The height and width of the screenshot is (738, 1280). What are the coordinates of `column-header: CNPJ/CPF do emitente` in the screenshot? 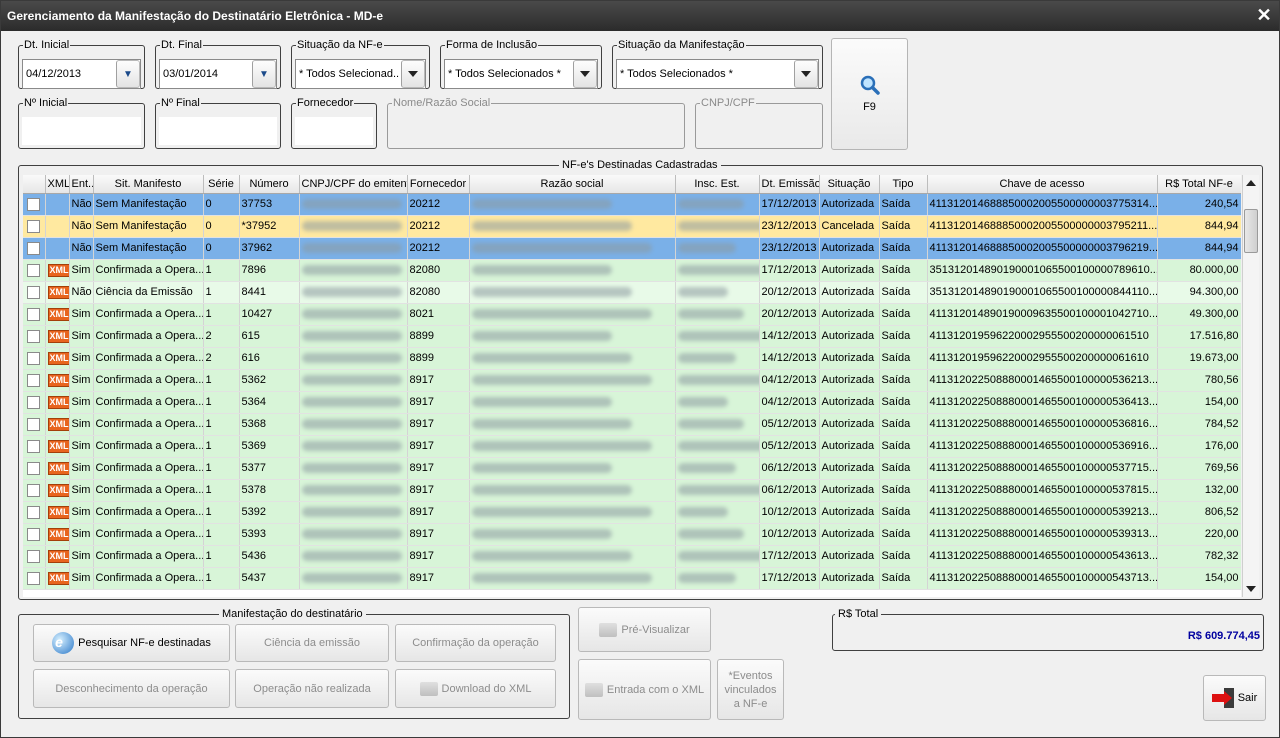 It's located at (353, 184).